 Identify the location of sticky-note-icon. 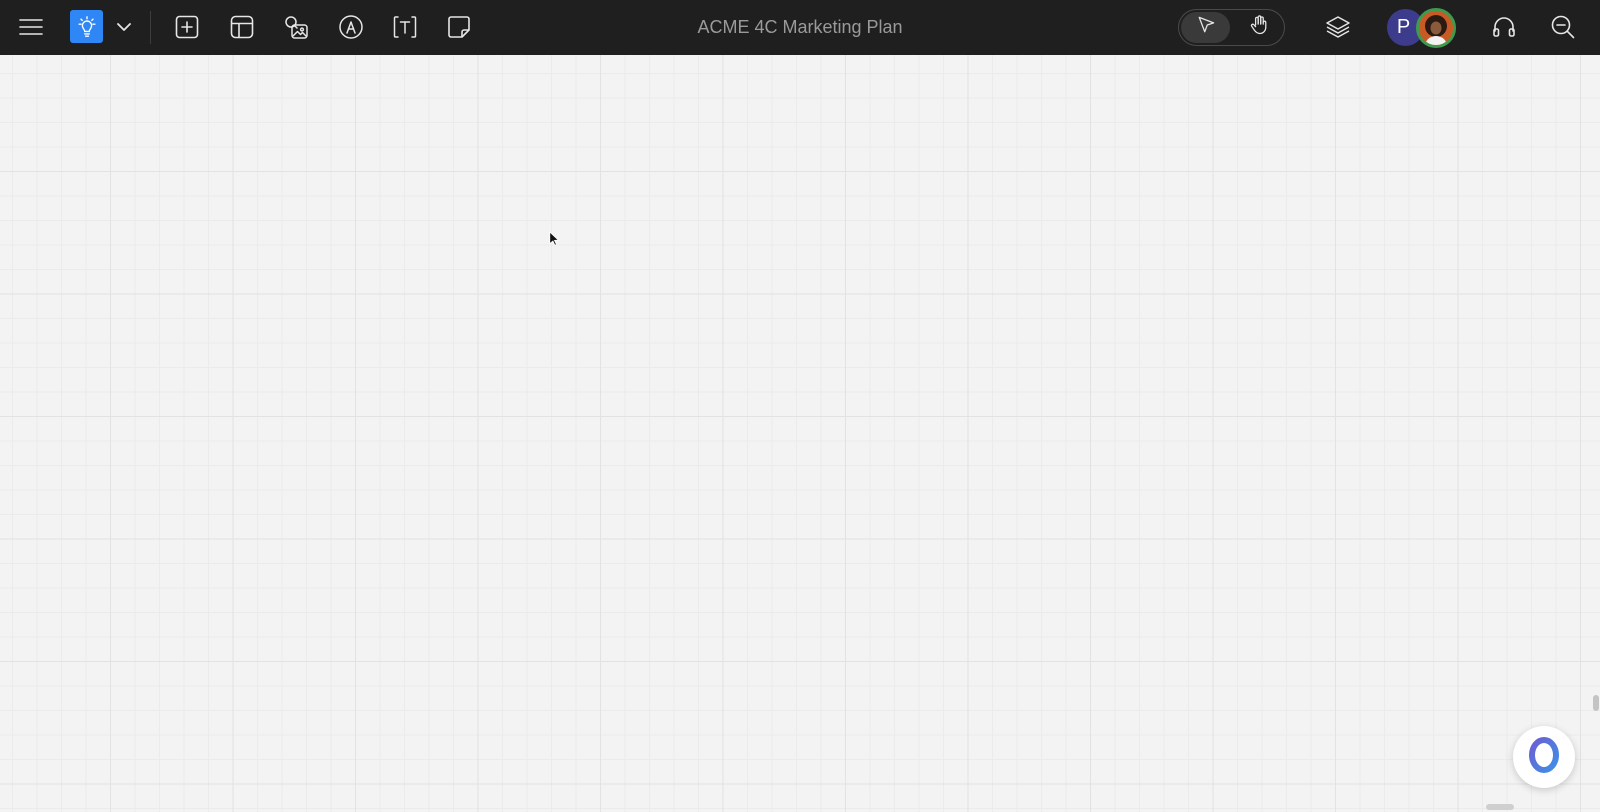
(459, 27).